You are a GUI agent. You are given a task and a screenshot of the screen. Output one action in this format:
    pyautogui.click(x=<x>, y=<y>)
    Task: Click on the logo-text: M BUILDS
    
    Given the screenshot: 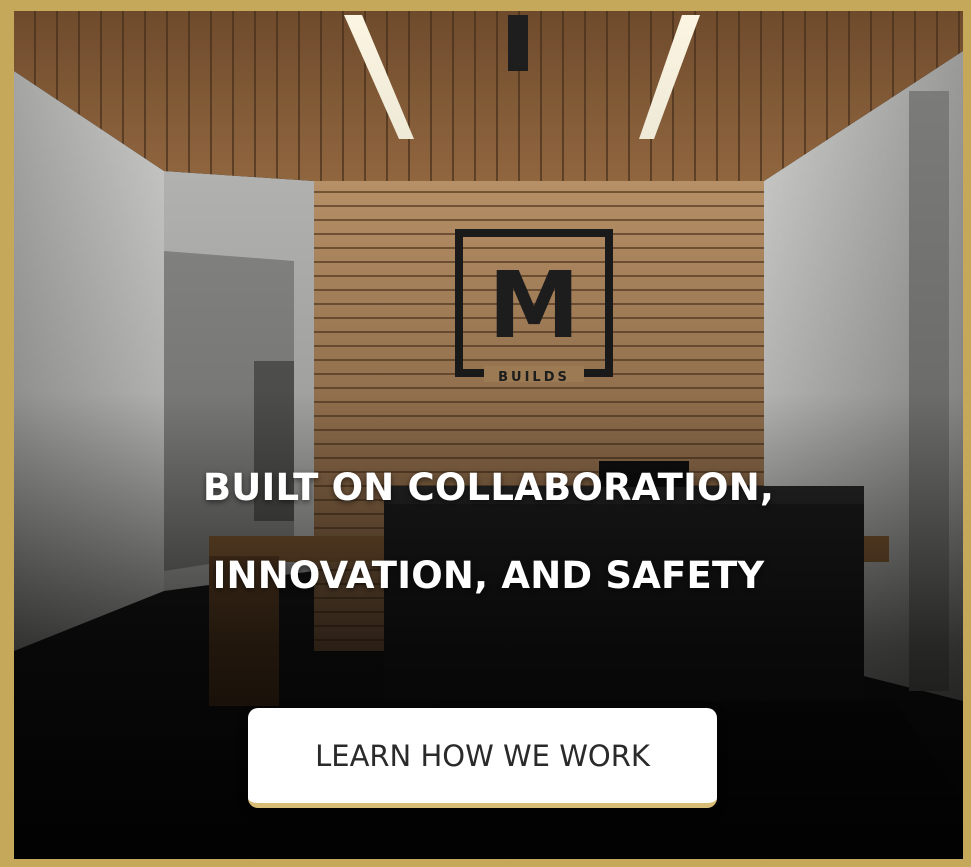 What is the action you would take?
    pyautogui.click(x=534, y=318)
    